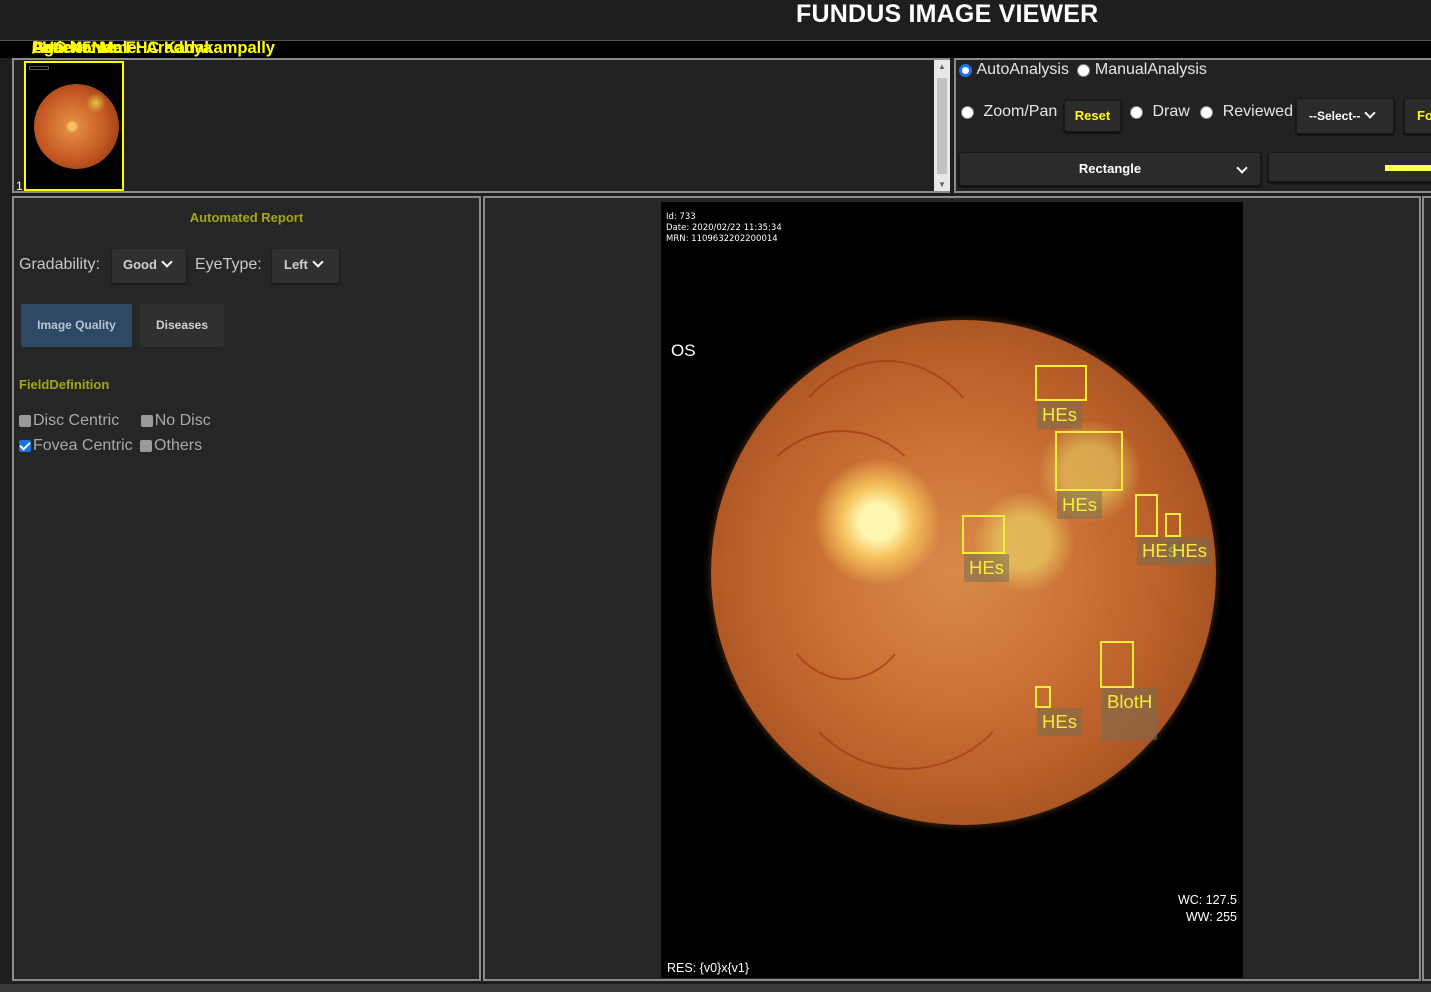 The width and height of the screenshot is (1431, 992). I want to click on checkbox-label: Others, so click(178, 445).